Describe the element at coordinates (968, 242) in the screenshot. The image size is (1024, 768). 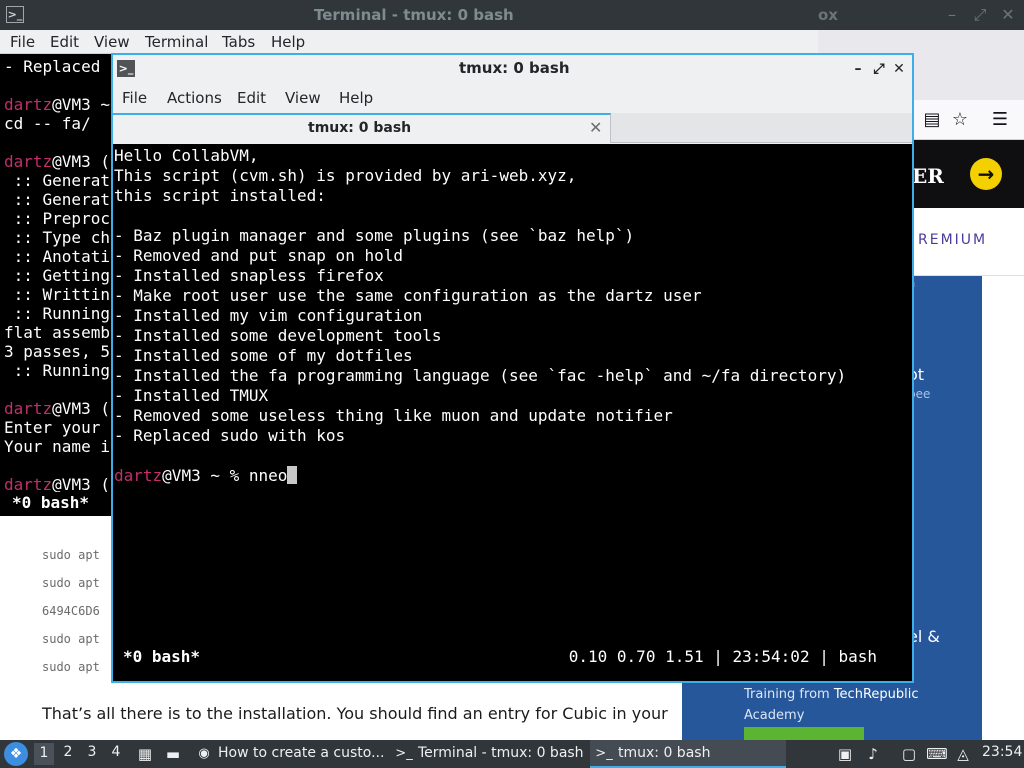
I see `premium-banner: REMIUM` at that location.